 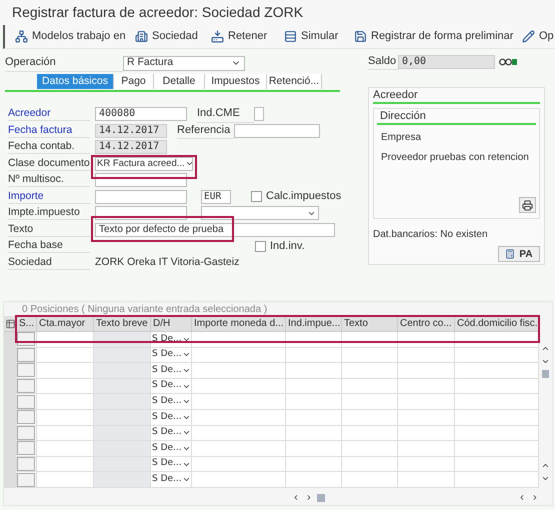 I want to click on window-title: Registrar factura de acreedor: Sociedad ZORK, so click(x=158, y=12).